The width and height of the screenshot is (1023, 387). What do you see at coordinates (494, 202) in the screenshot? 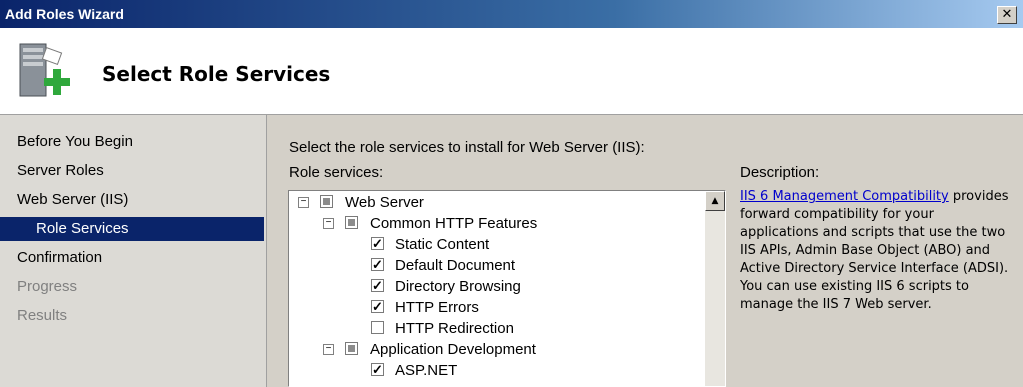
I see `tree-node-web-server: − Web Server` at bounding box center [494, 202].